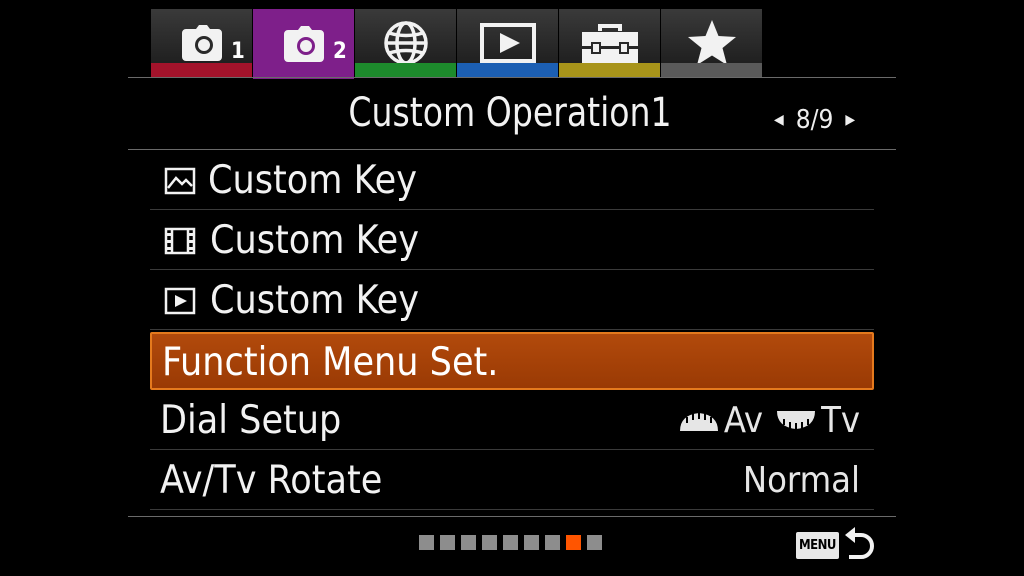 The image size is (1024, 576). I want to click on menu-item-custom-key-still: Custom Key, so click(512, 181).